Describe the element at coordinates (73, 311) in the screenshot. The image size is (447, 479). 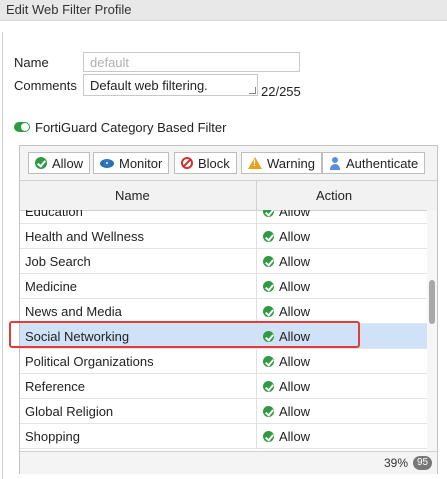
I see `category-name: News and Media` at that location.